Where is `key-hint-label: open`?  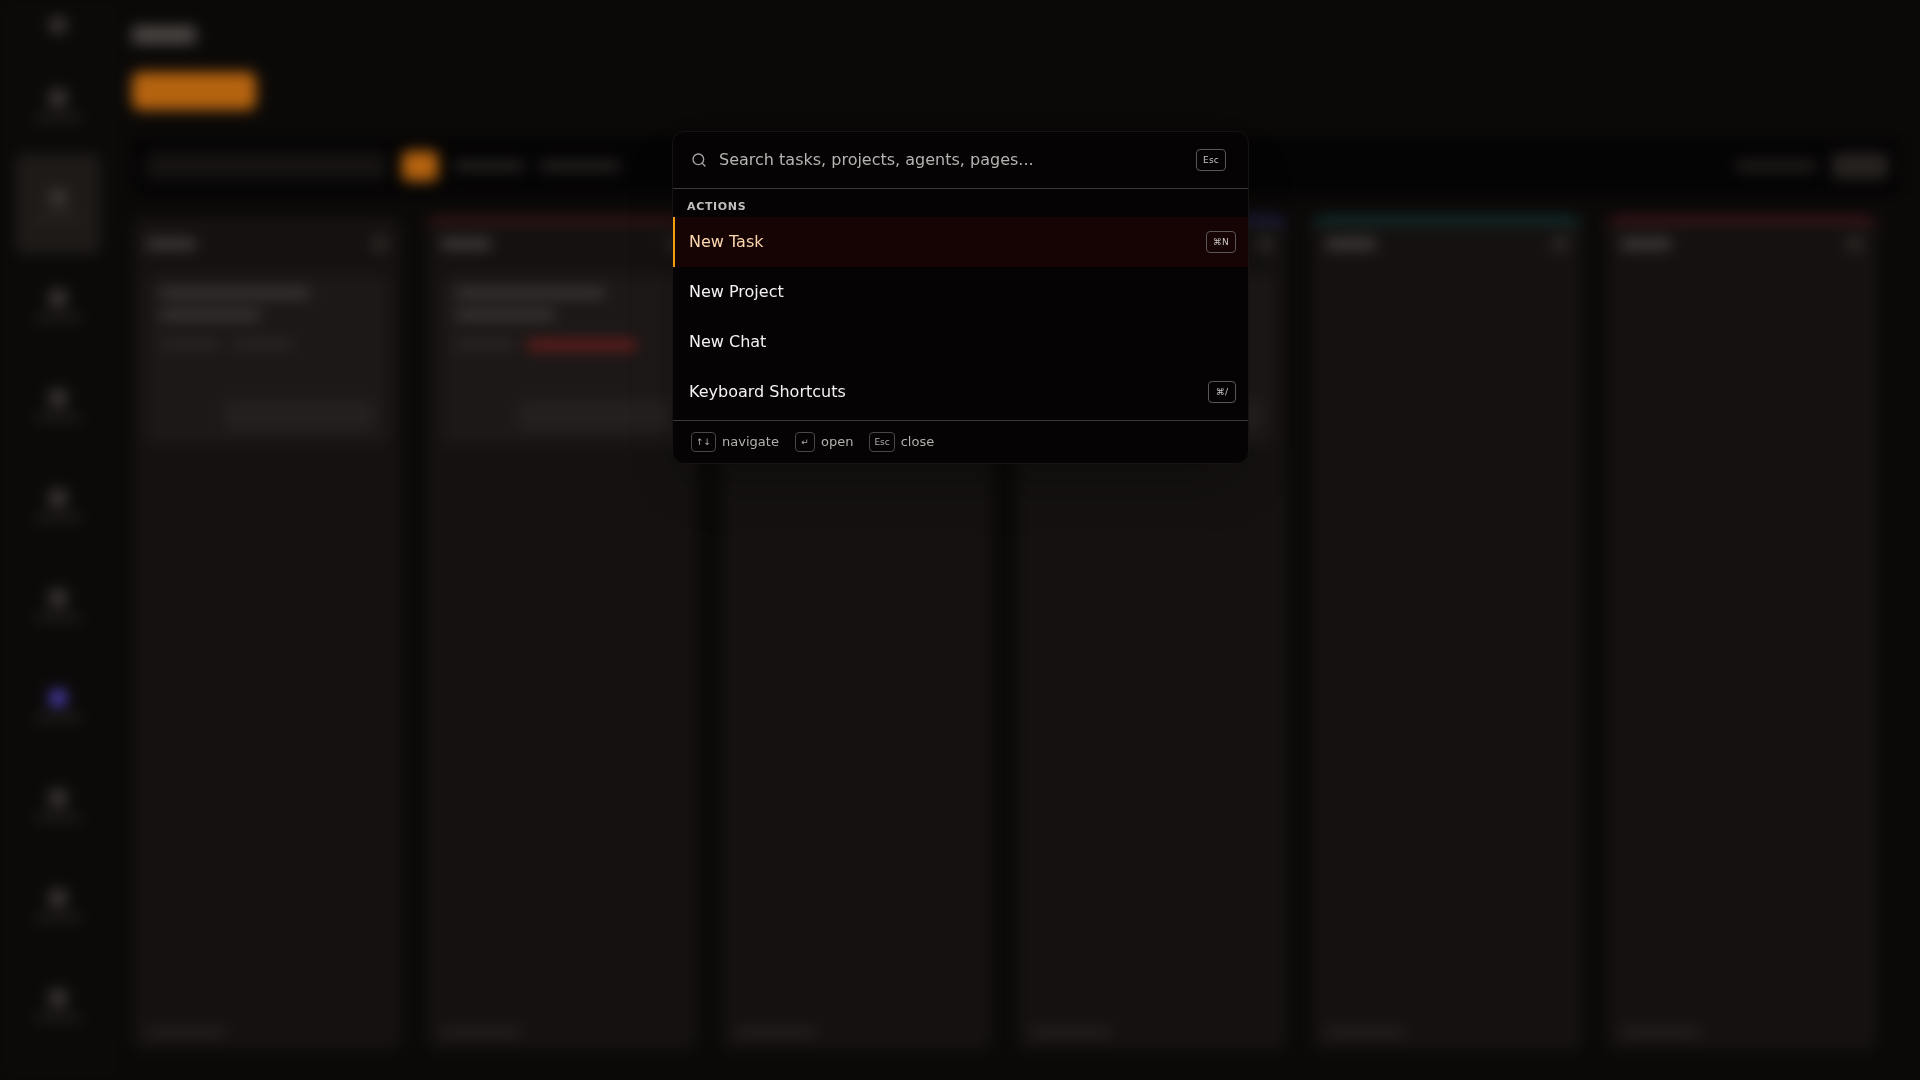
key-hint-label: open is located at coordinates (837, 442).